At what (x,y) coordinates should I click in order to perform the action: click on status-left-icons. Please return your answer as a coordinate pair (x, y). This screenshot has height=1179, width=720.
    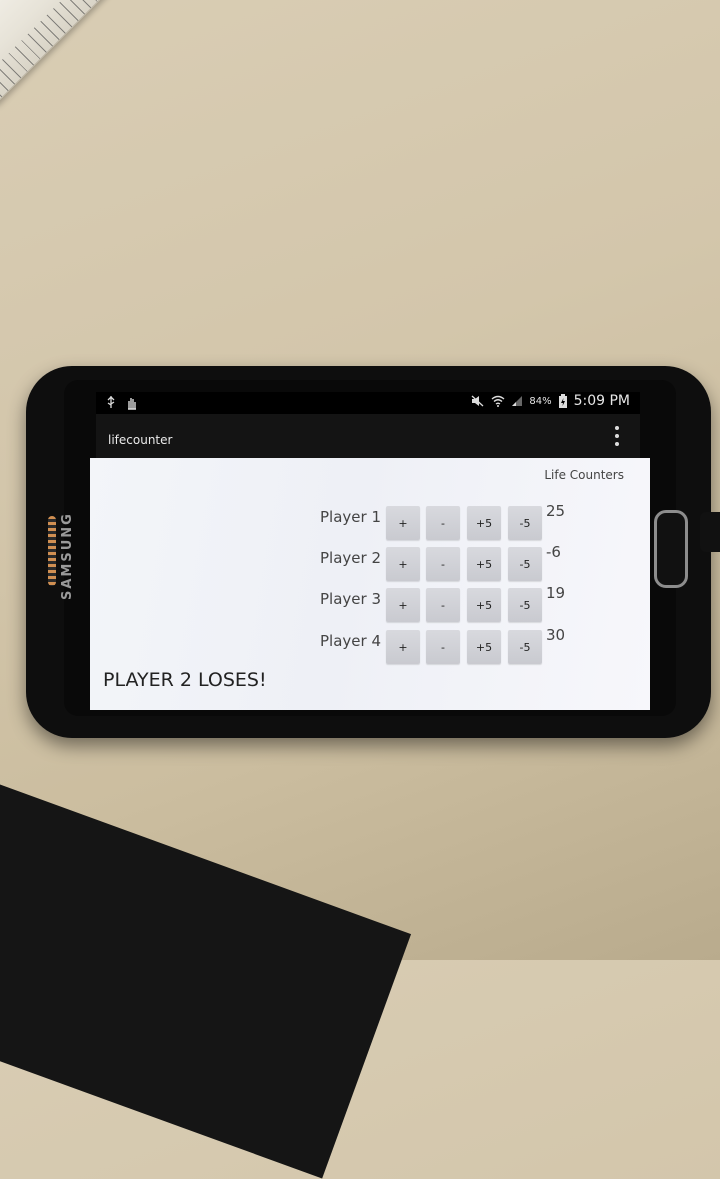
    Looking at the image, I should click on (122, 402).